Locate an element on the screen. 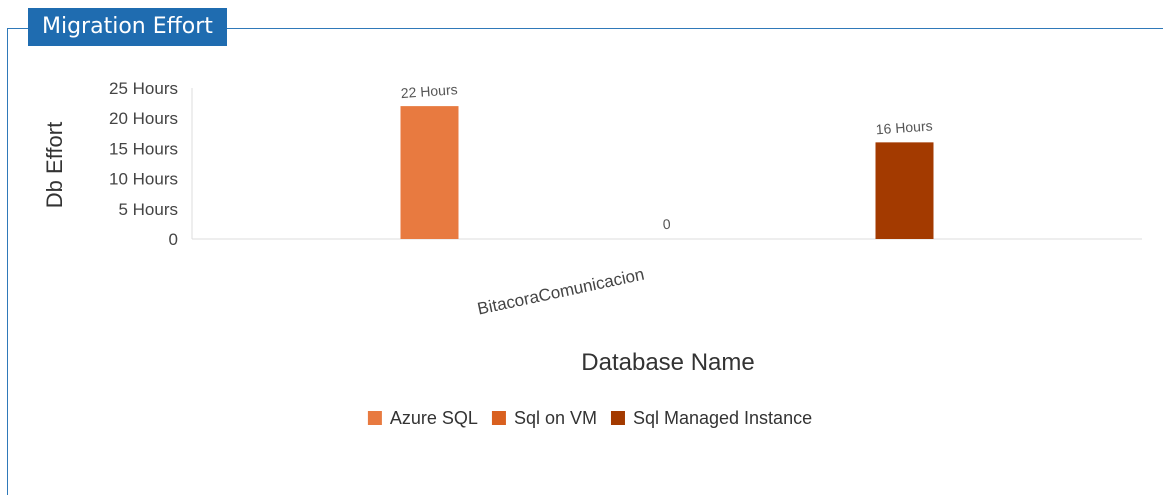 The width and height of the screenshot is (1163, 495). data-label: 16 Hours is located at coordinates (904, 127).